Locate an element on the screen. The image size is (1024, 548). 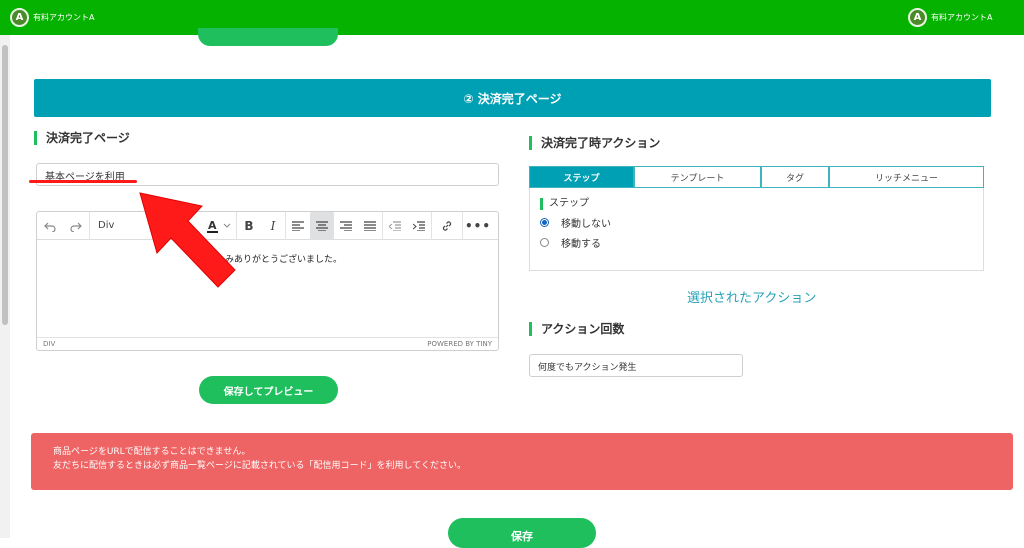
step-label: ステップ is located at coordinates (564, 204).